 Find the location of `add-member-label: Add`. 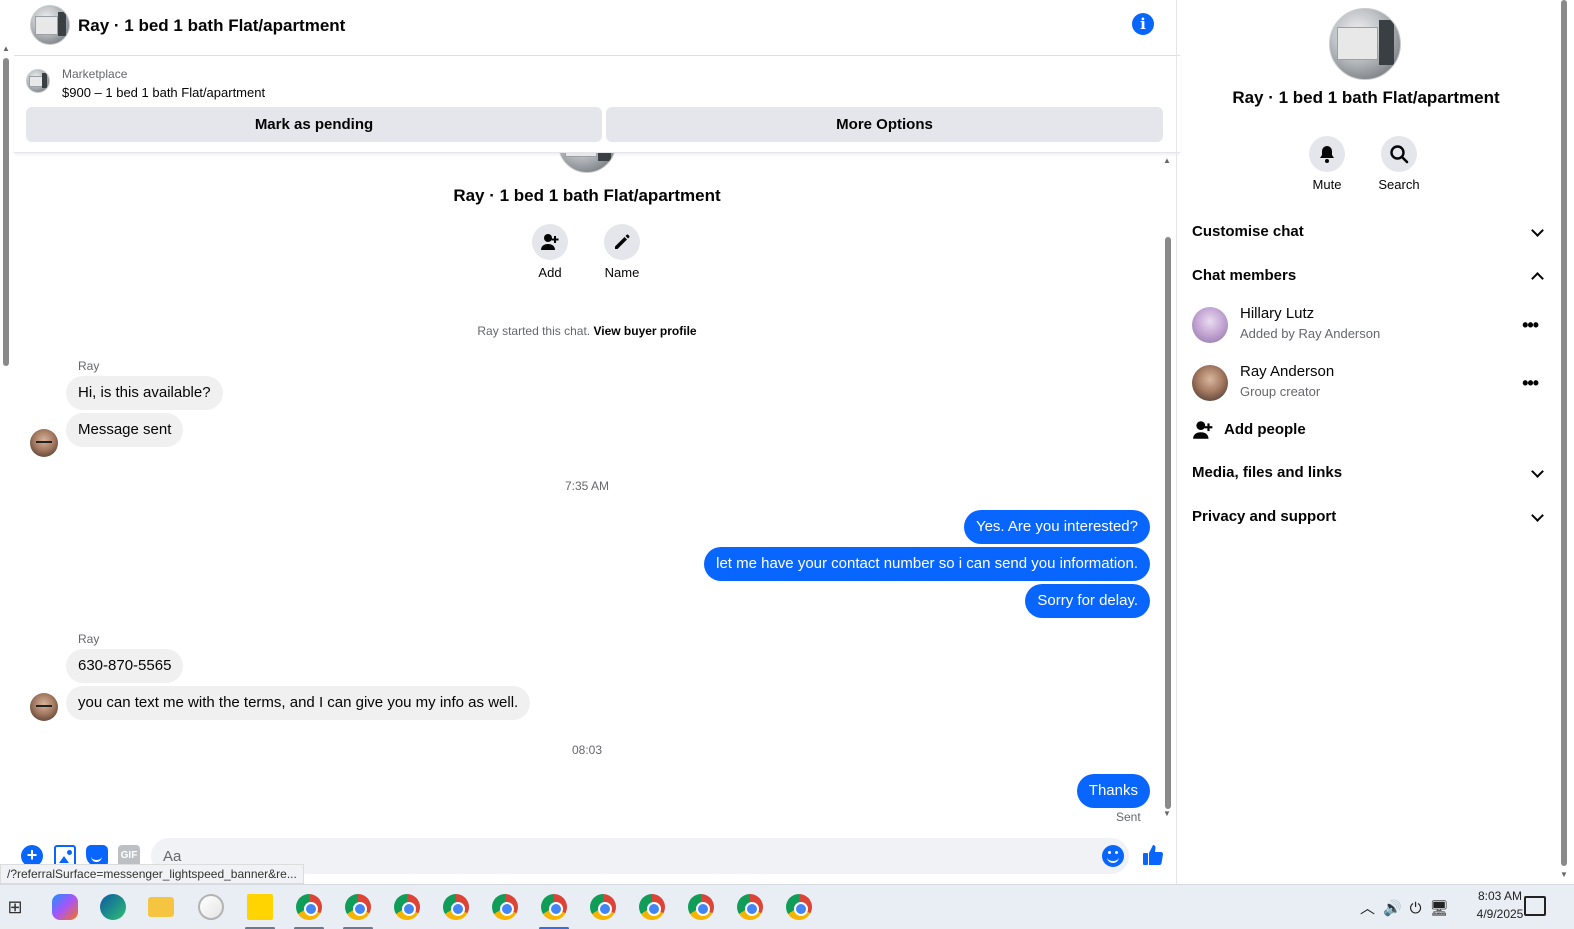

add-member-label: Add is located at coordinates (550, 272).